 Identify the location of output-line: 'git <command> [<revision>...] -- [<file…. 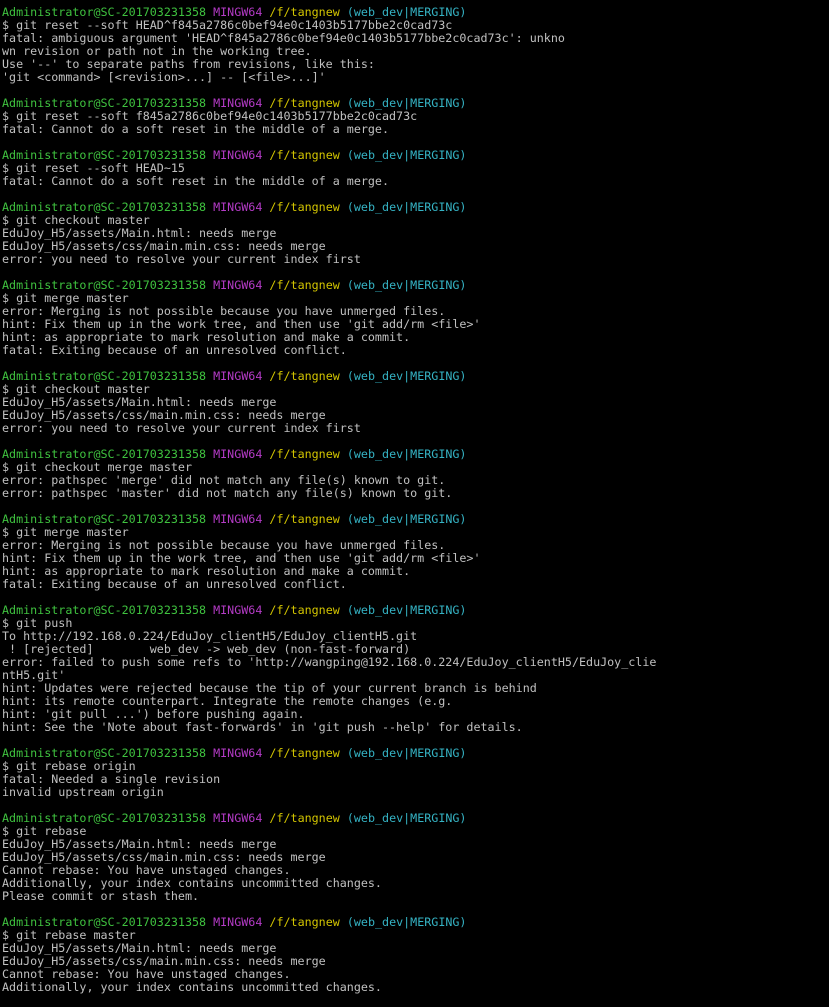
(164, 77).